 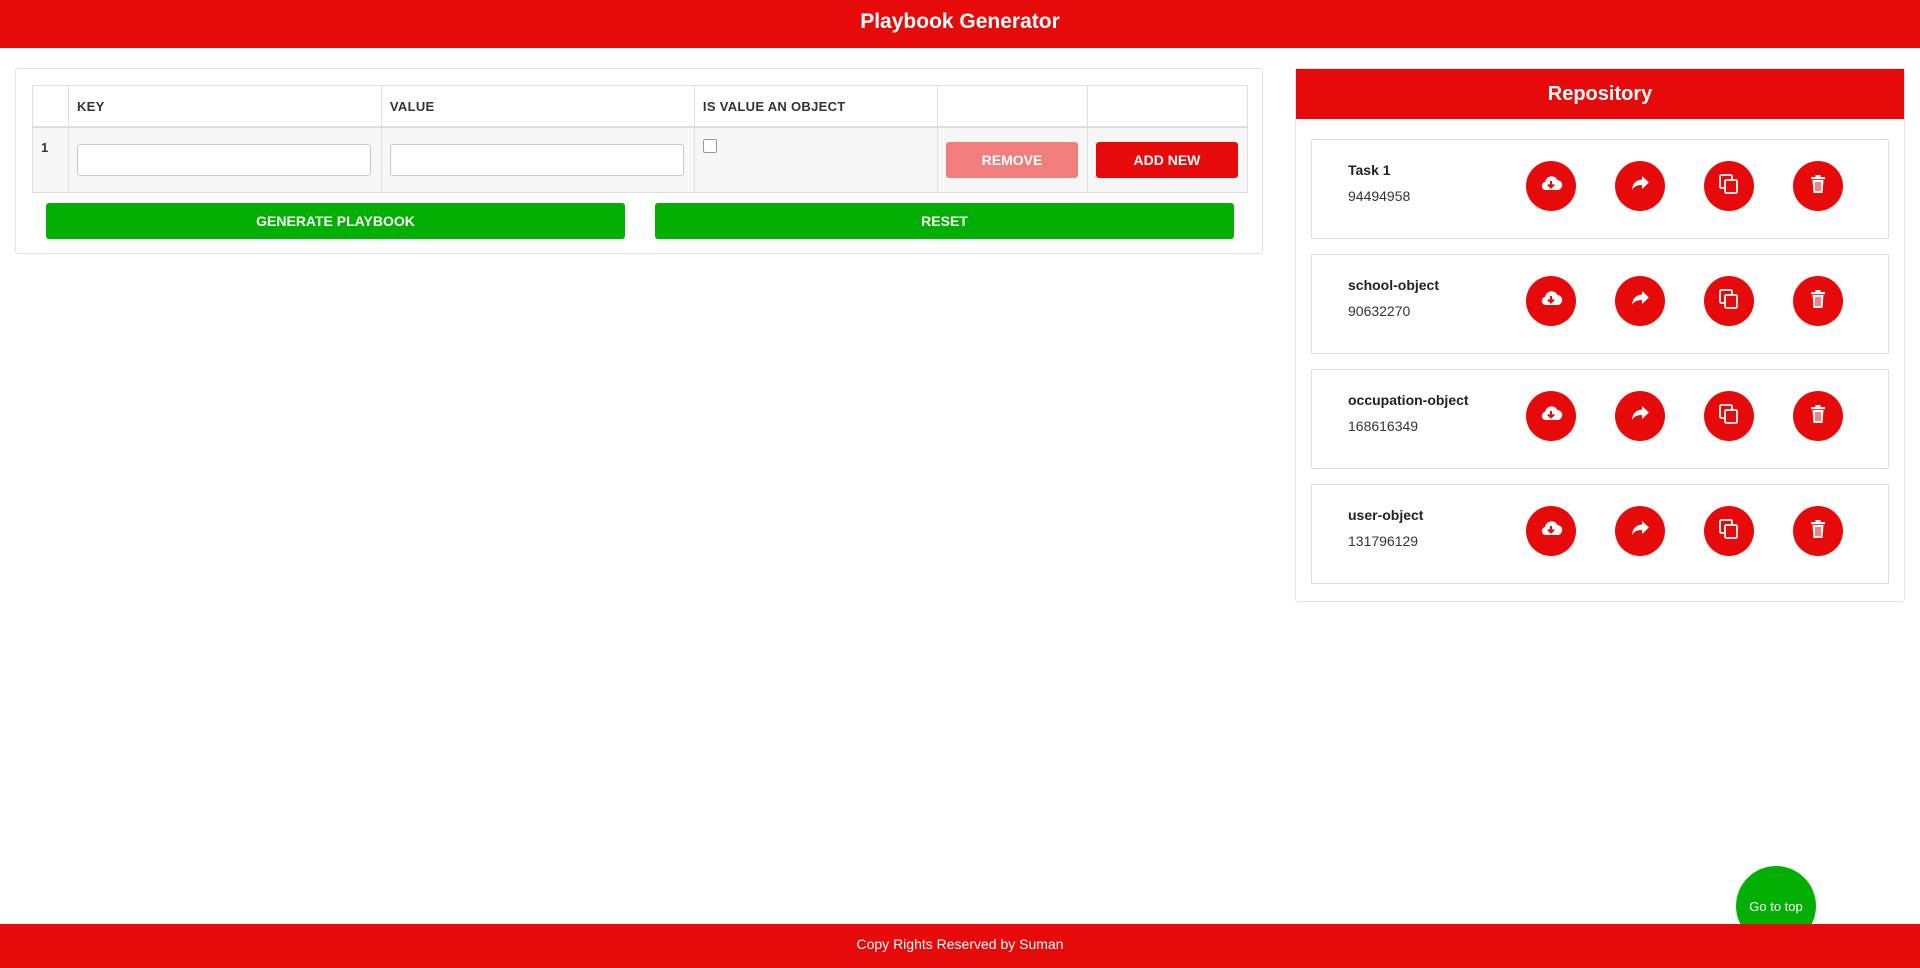 I want to click on repository-item: user-object 131796129, so click(x=1600, y=534).